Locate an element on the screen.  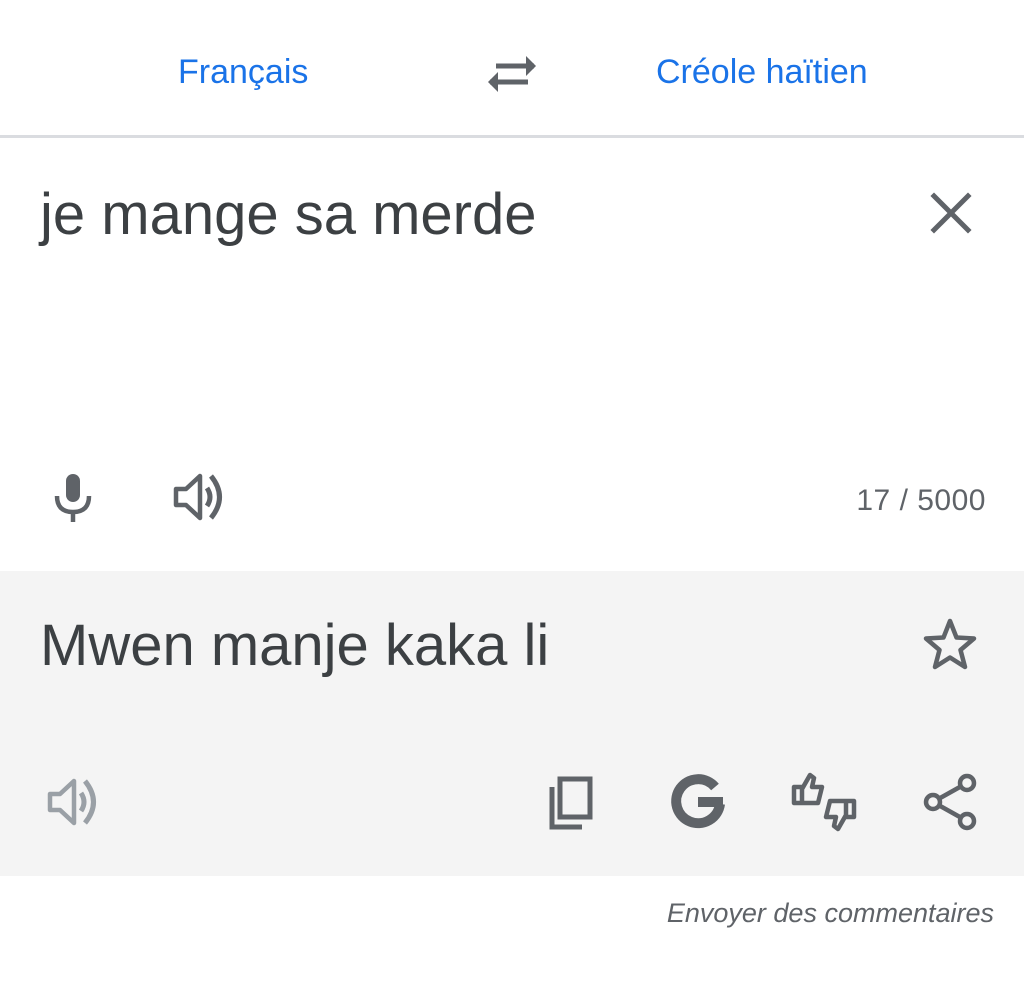
source-text-input: je mange sa merde is located at coordinates (288, 215).